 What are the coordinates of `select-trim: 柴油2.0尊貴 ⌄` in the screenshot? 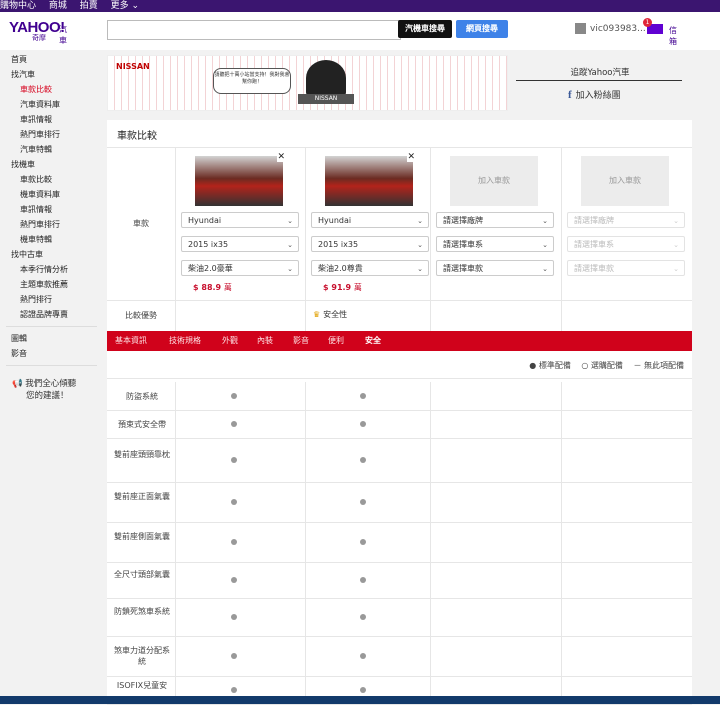 It's located at (370, 268).